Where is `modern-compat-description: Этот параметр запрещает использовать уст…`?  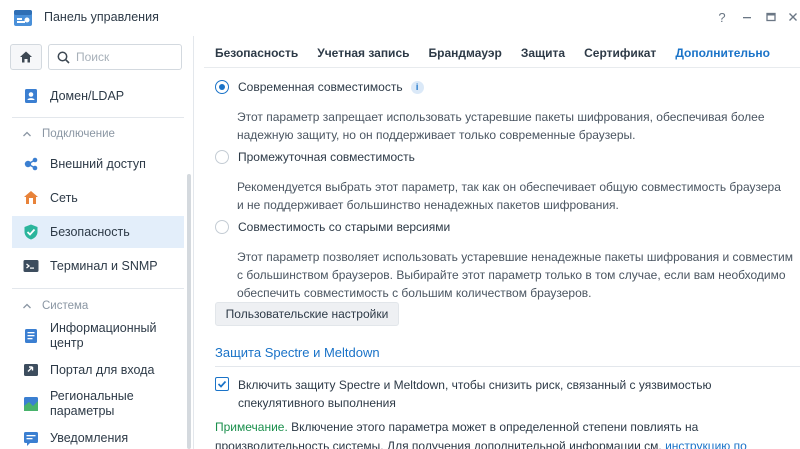 modern-compat-description: Этот параметр запрещает использовать уст… is located at coordinates (501, 126).